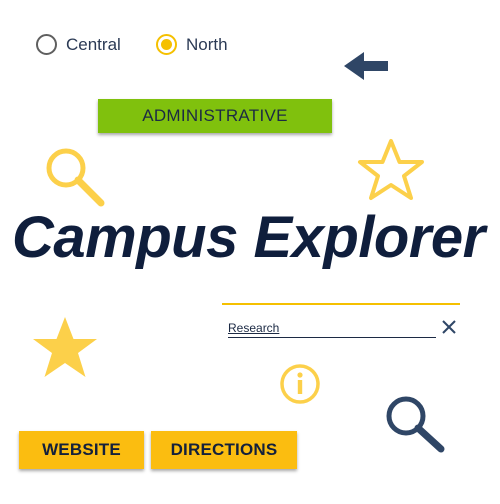 Image resolution: width=500 pixels, height=504 pixels. I want to click on directions-button: DIRECTIONS, so click(224, 450).